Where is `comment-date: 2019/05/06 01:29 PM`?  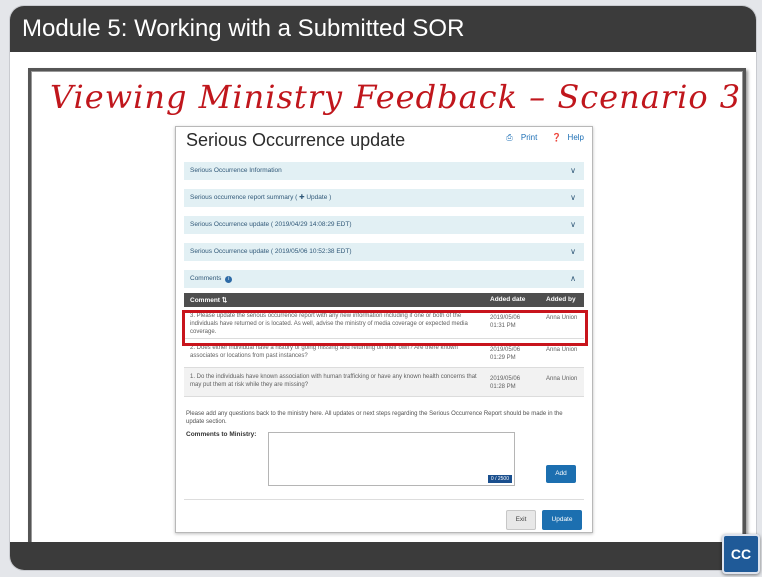 comment-date: 2019/05/06 01:29 PM is located at coordinates (505, 354).